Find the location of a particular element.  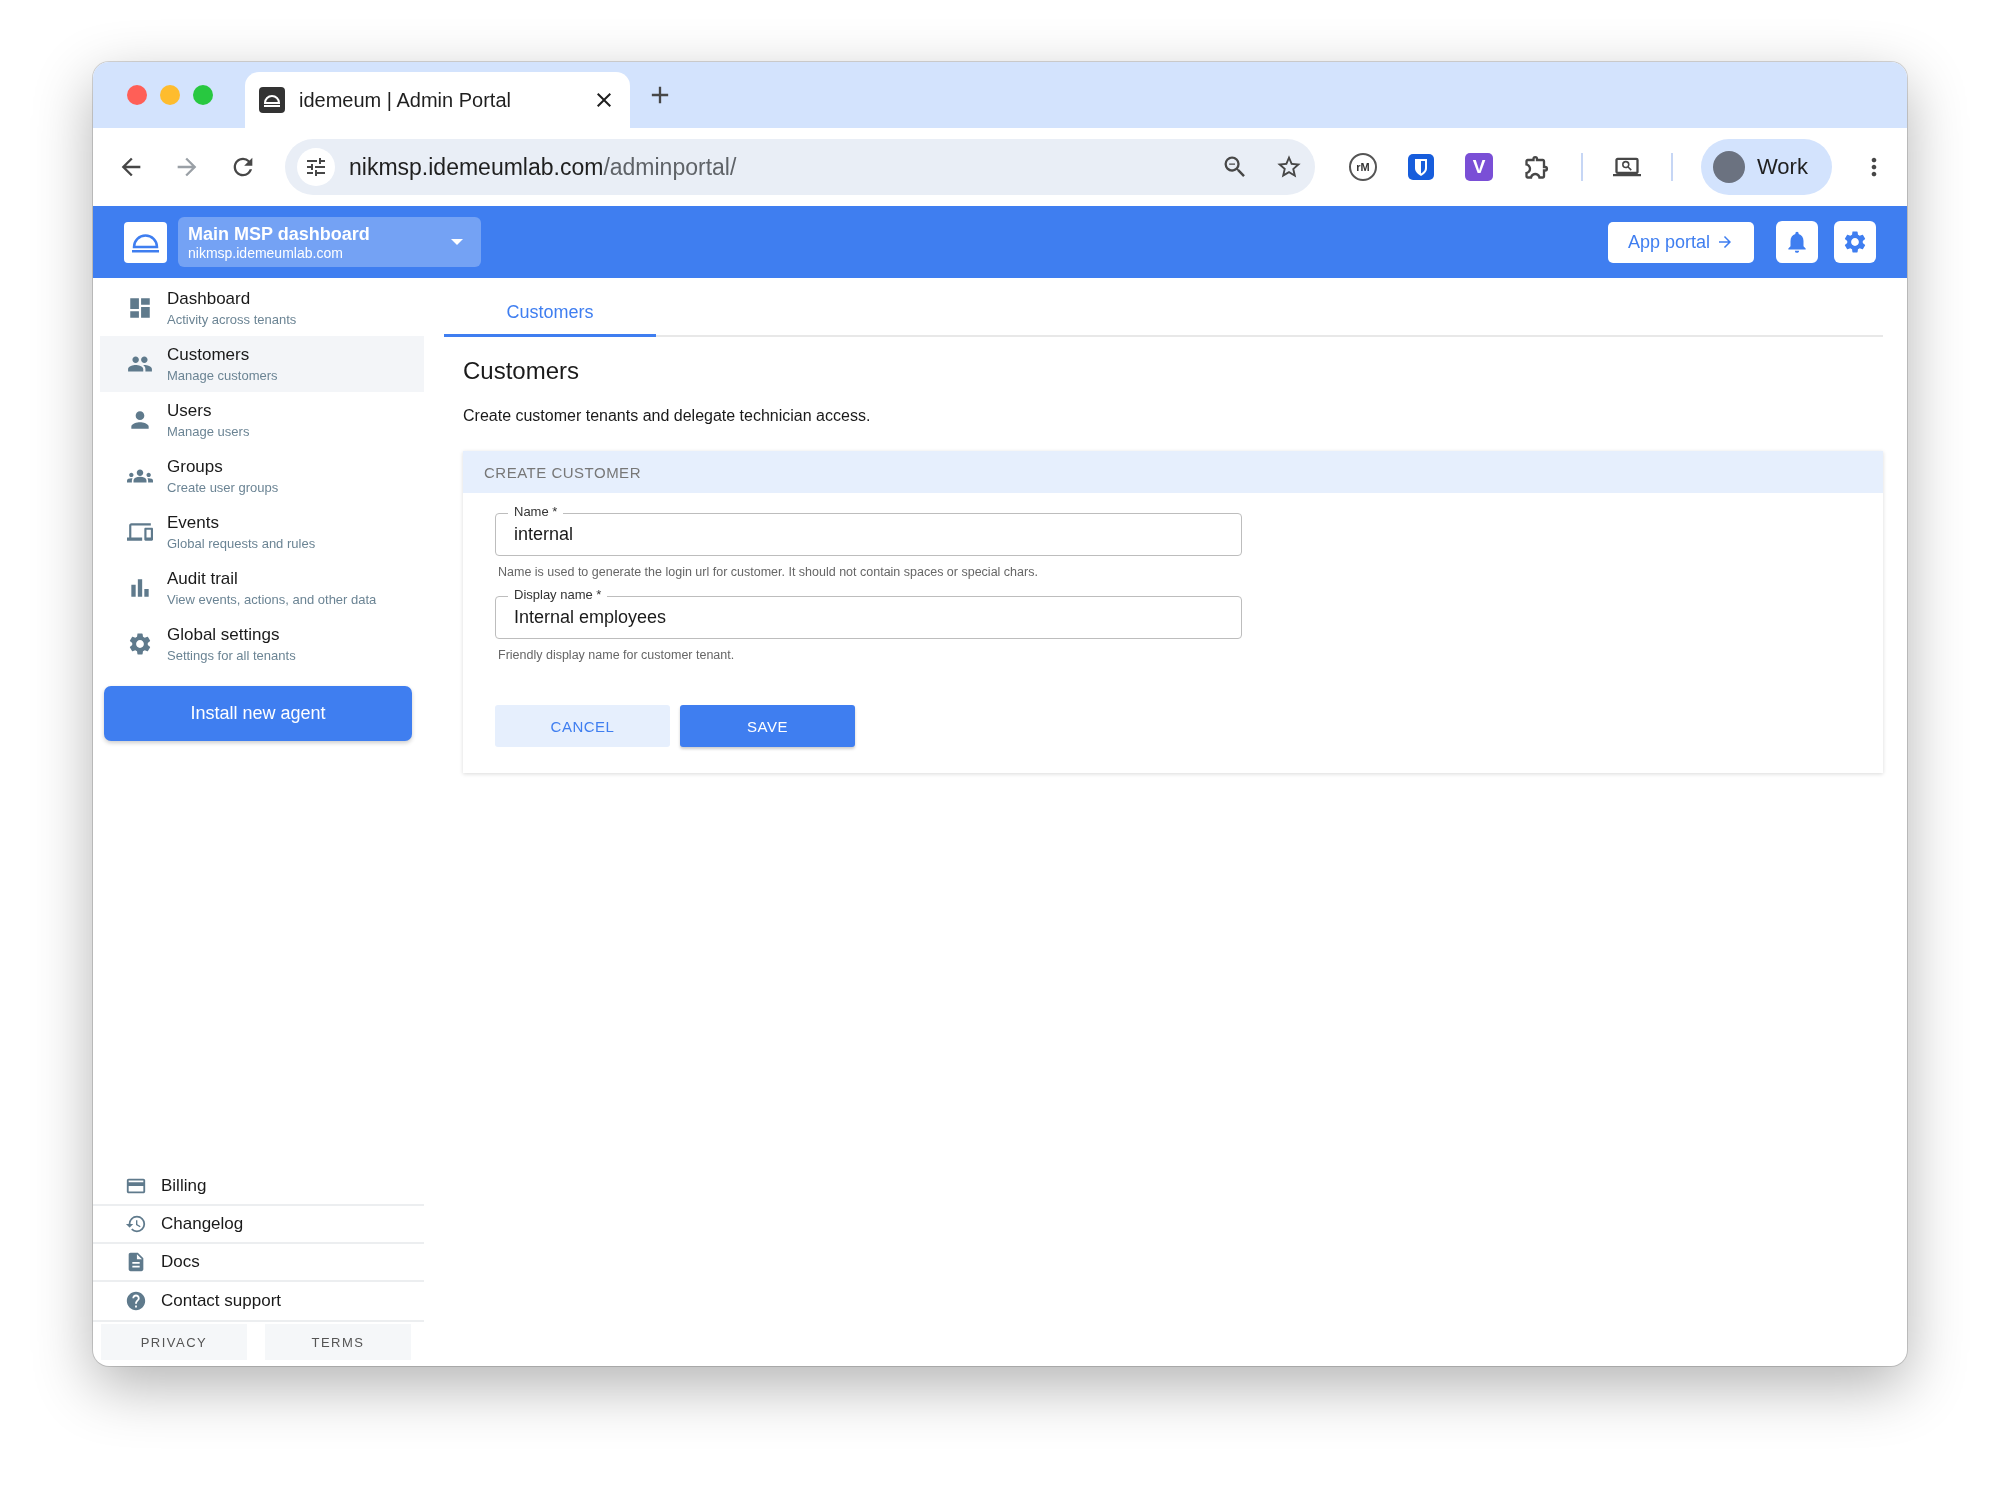

workspace-domain: nikmsp.idemeumlab.com is located at coordinates (266, 252).